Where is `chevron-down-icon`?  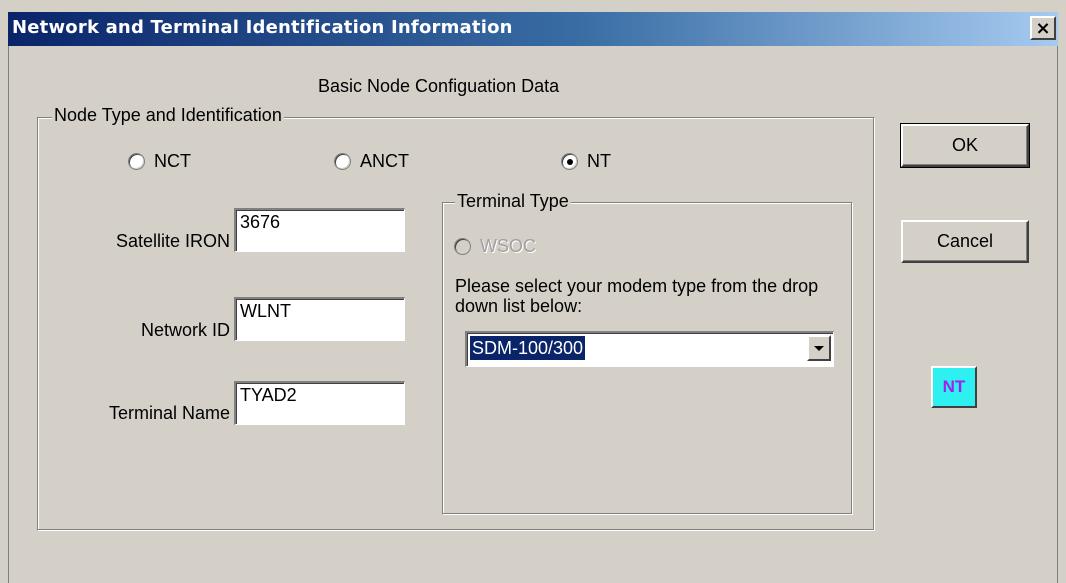 chevron-down-icon is located at coordinates (819, 348).